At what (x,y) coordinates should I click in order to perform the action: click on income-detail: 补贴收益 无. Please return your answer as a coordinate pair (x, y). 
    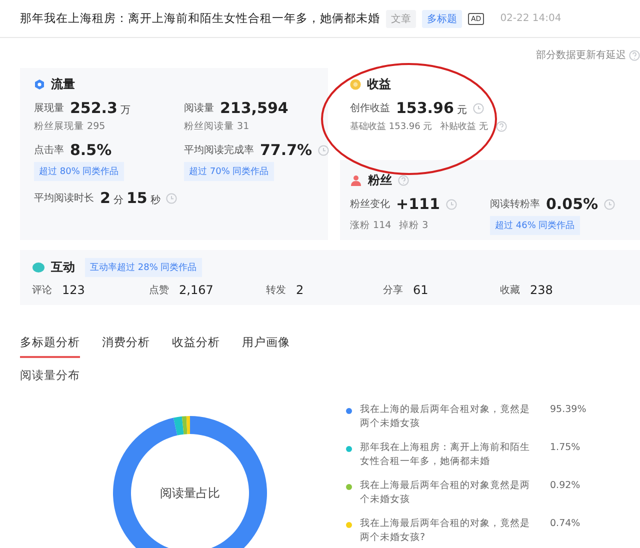
    Looking at the image, I should click on (464, 126).